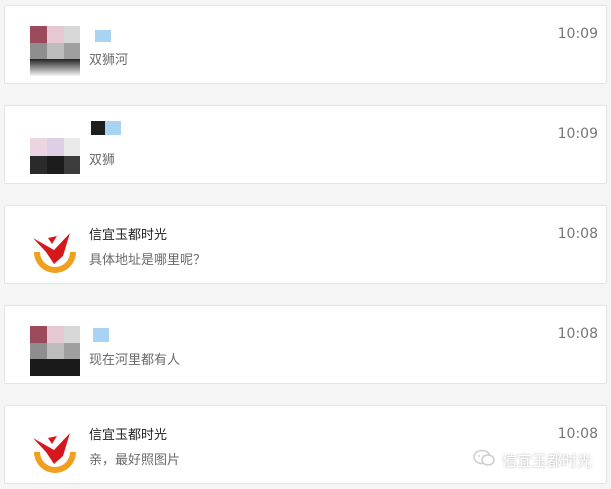  What do you see at coordinates (148, 260) in the screenshot?
I see `chat-message: 具体地址是哪里呢？` at bounding box center [148, 260].